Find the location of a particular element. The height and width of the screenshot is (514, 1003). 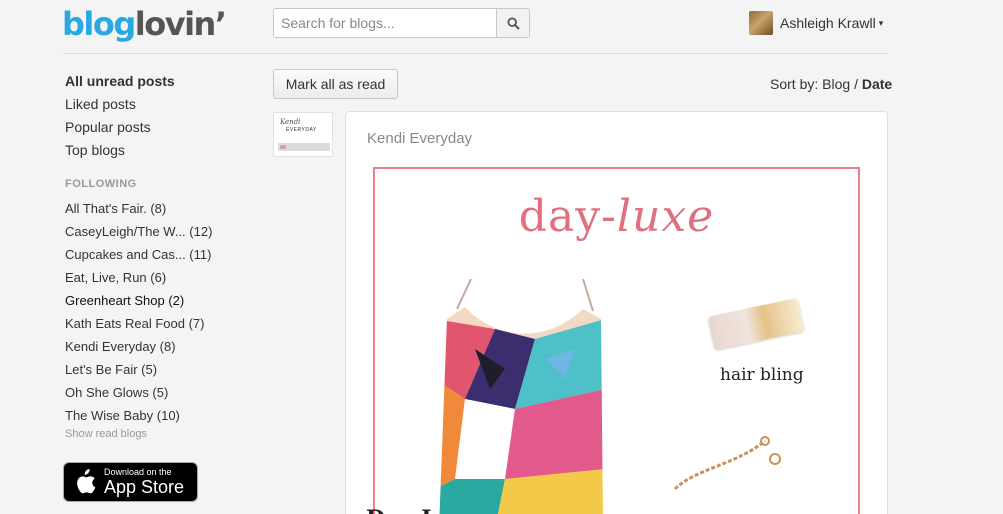

following-item-kendi-everyday: Kendi Everyday (8) is located at coordinates (165, 346).